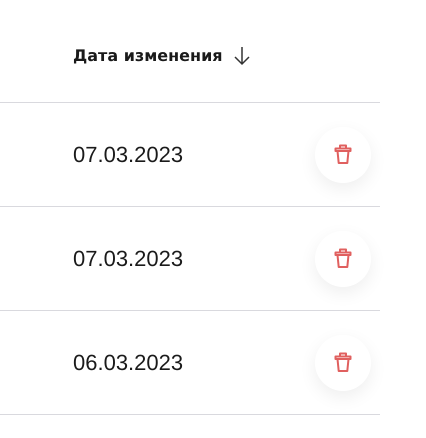 This screenshot has width=426, height=438. What do you see at coordinates (148, 55) in the screenshot?
I see `column-header: Дата изменения` at bounding box center [148, 55].